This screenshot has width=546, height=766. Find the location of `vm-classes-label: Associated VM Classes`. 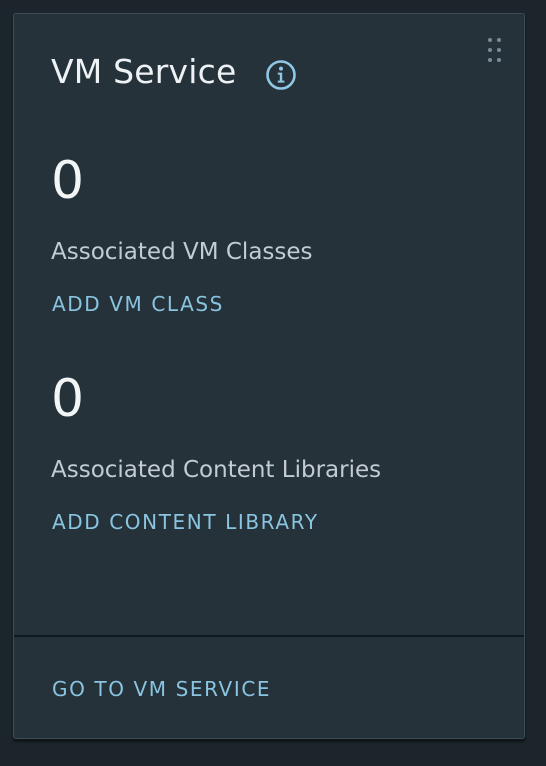

vm-classes-label: Associated VM Classes is located at coordinates (182, 252).